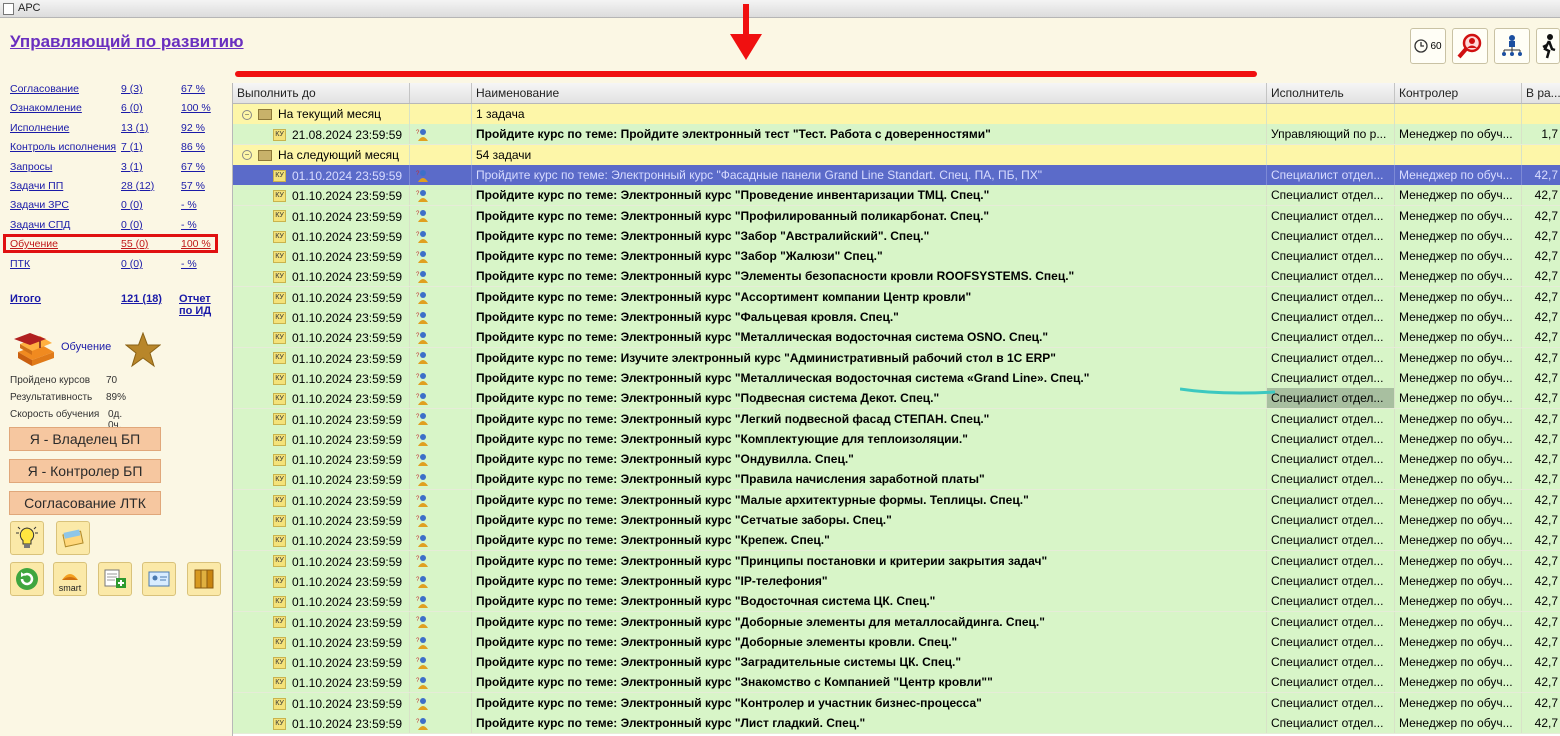 This screenshot has width=1560, height=736. What do you see at coordinates (441, 93) in the screenshot?
I see `column-header-icon` at bounding box center [441, 93].